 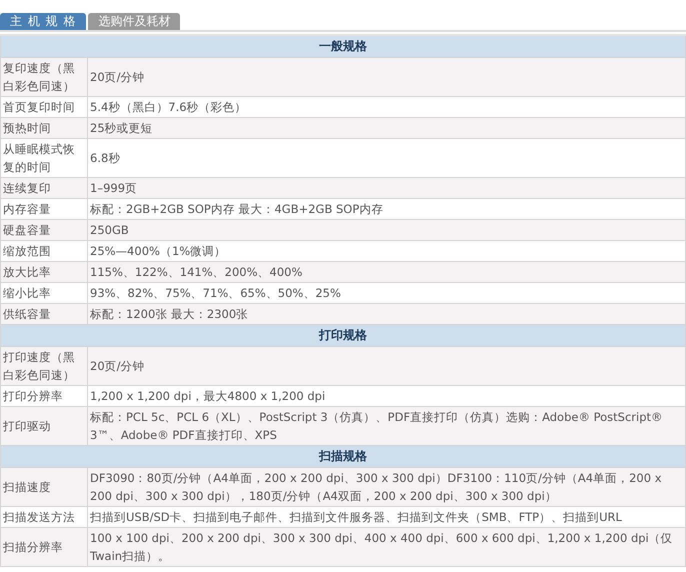 What do you see at coordinates (387, 230) in the screenshot?
I see `table-cell: 250GB` at bounding box center [387, 230].